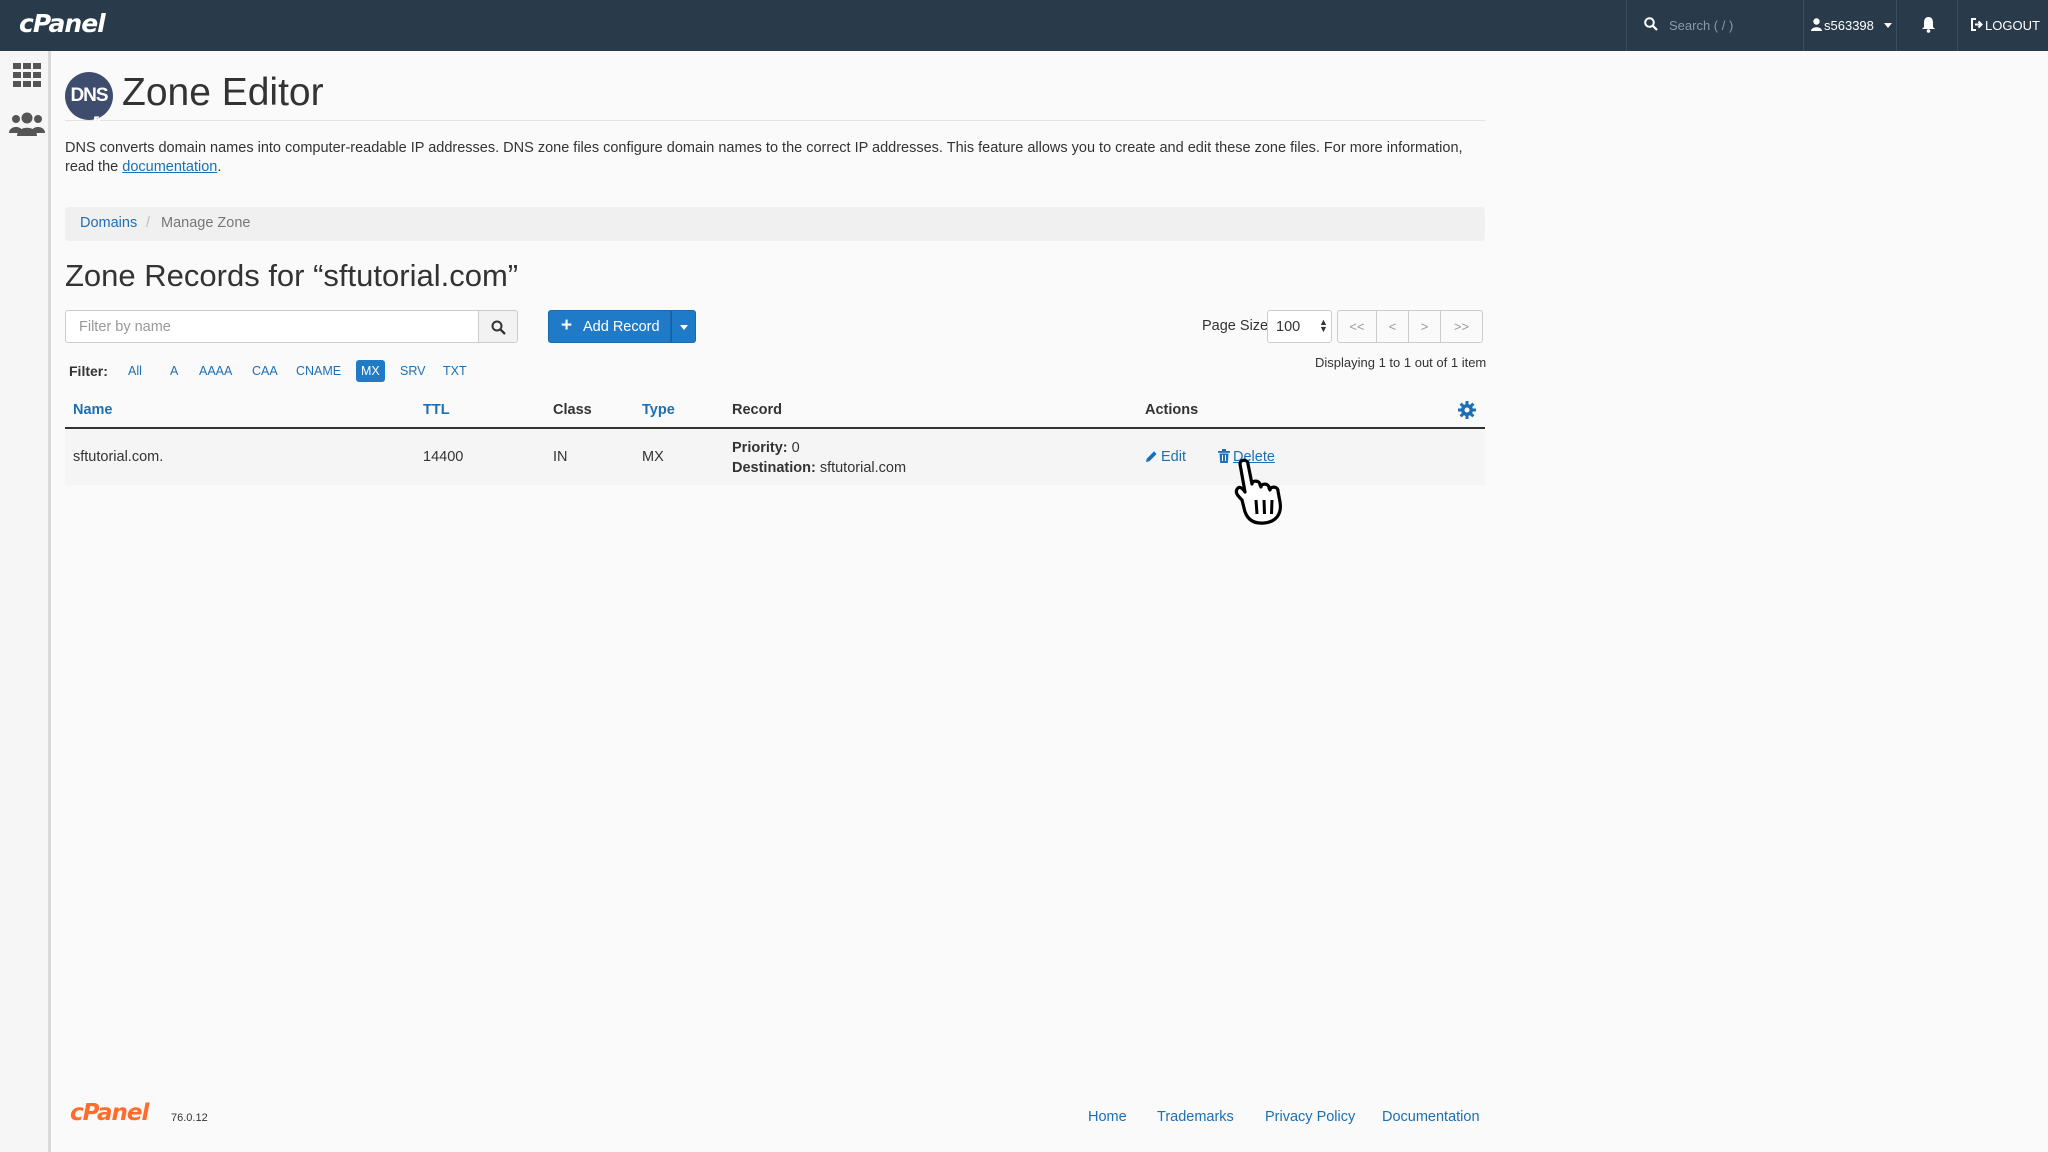  What do you see at coordinates (219, 167) in the screenshot?
I see `description-end: .` at bounding box center [219, 167].